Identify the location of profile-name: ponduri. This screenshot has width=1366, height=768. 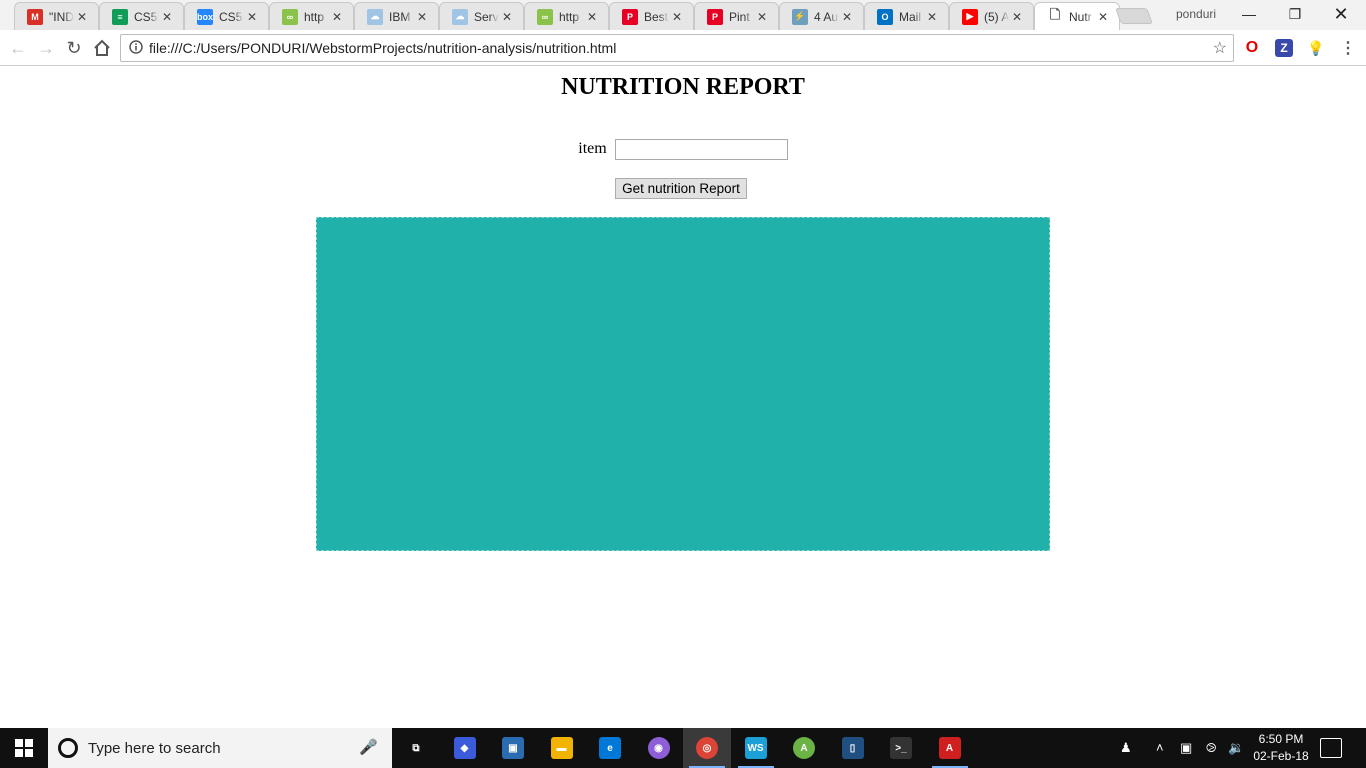
(1196, 14).